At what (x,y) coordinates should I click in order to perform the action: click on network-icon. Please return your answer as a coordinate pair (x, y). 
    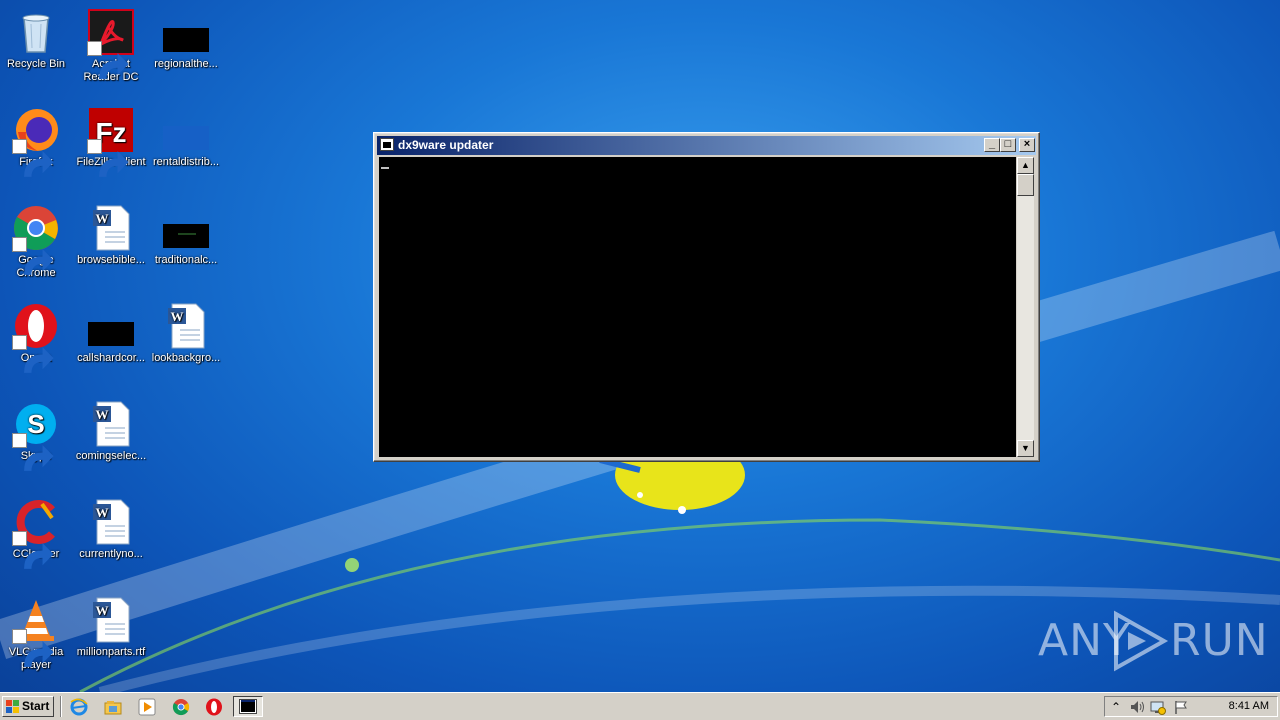
    Looking at the image, I should click on (1158, 707).